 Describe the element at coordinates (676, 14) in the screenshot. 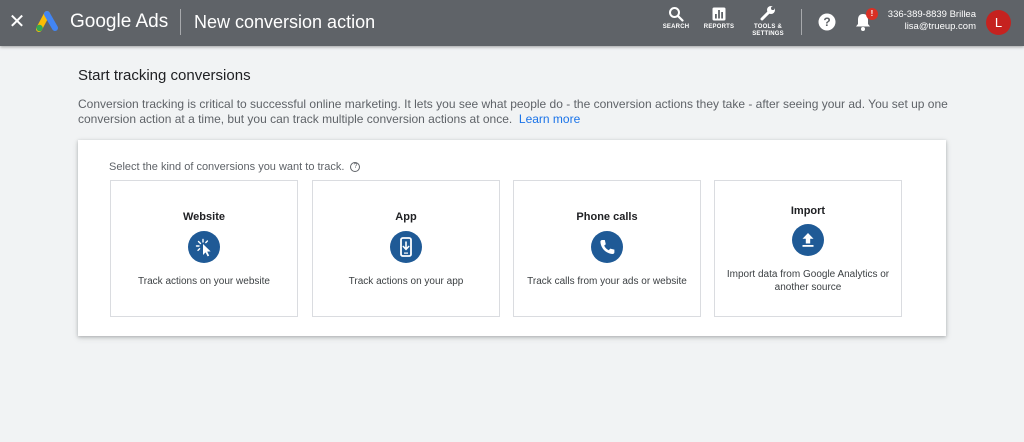

I see `search-icon` at that location.